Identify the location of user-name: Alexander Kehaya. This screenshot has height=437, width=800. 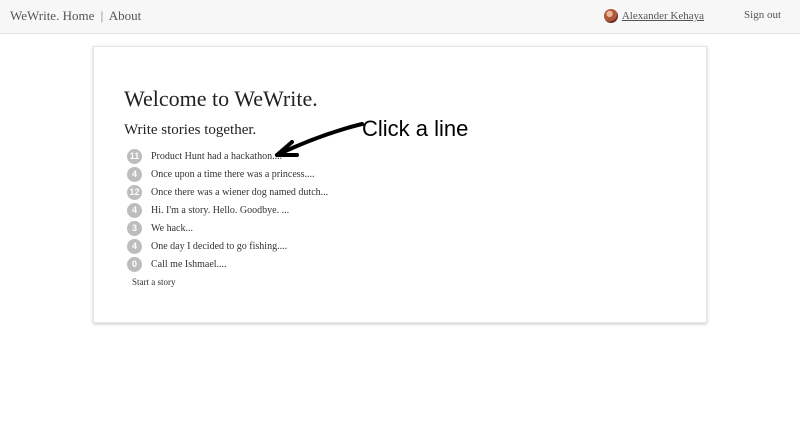
(662, 16).